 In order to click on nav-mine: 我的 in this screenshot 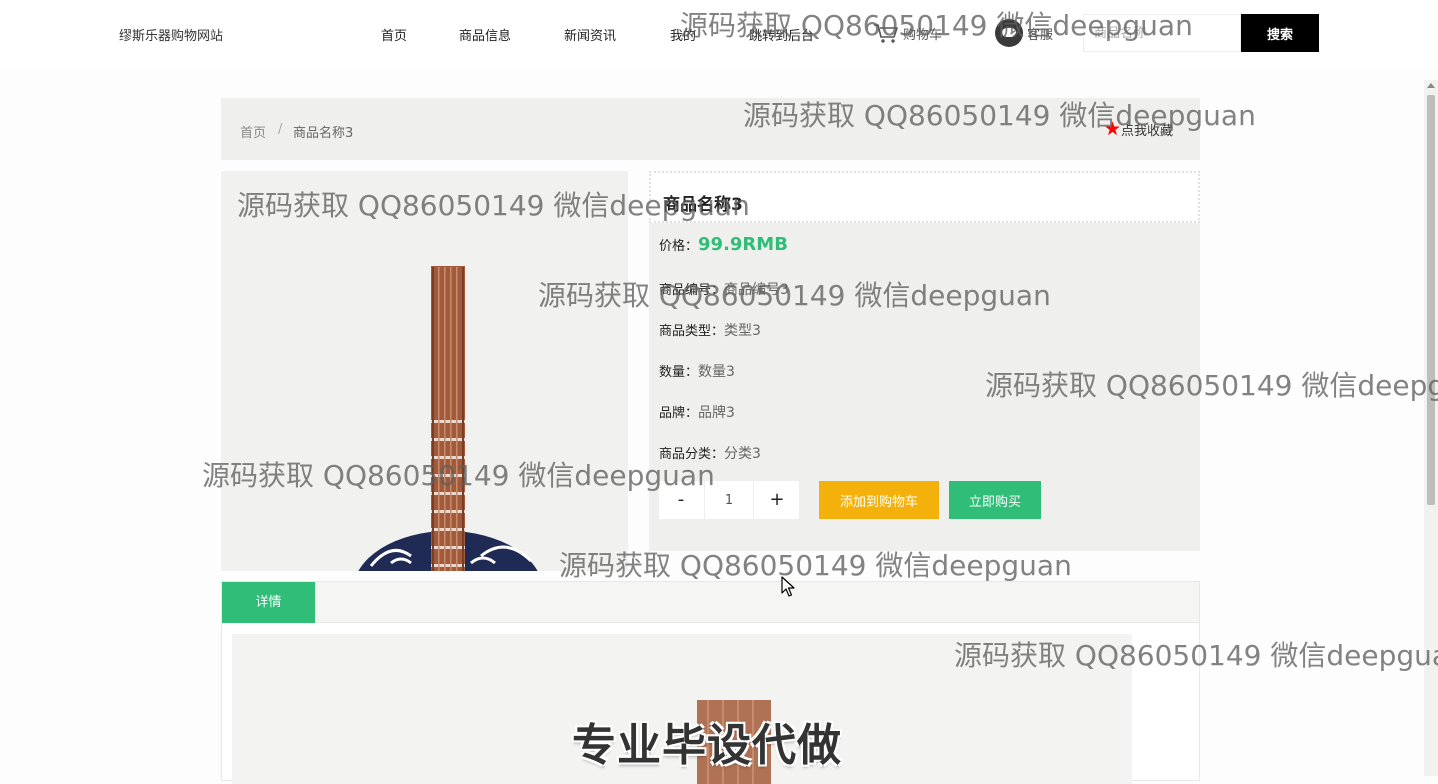, I will do `click(683, 34)`.